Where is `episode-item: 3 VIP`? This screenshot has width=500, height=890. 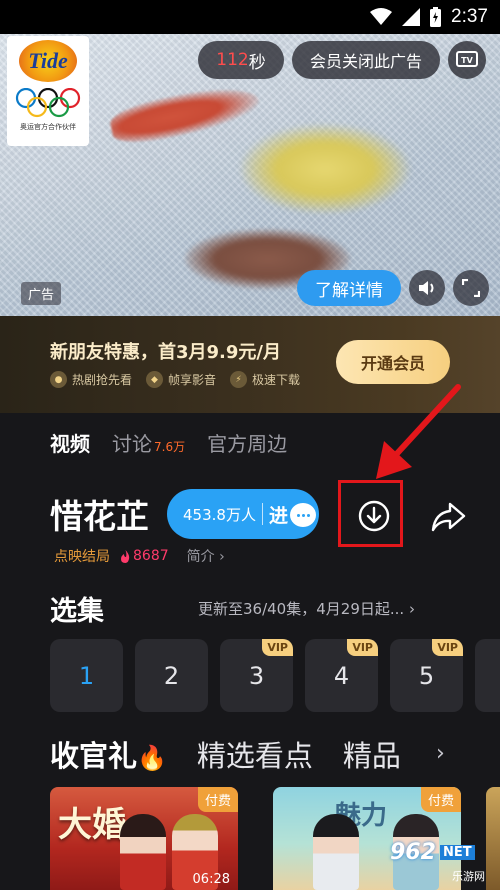 episode-item: 3 VIP is located at coordinates (256, 675).